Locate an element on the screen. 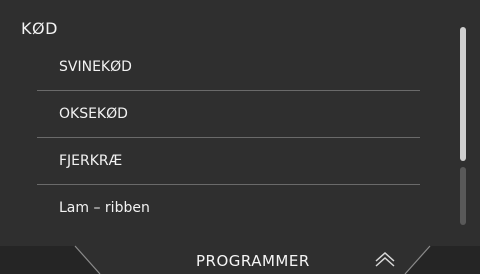 The image size is (480, 274). scrollbar is located at coordinates (463, 126).